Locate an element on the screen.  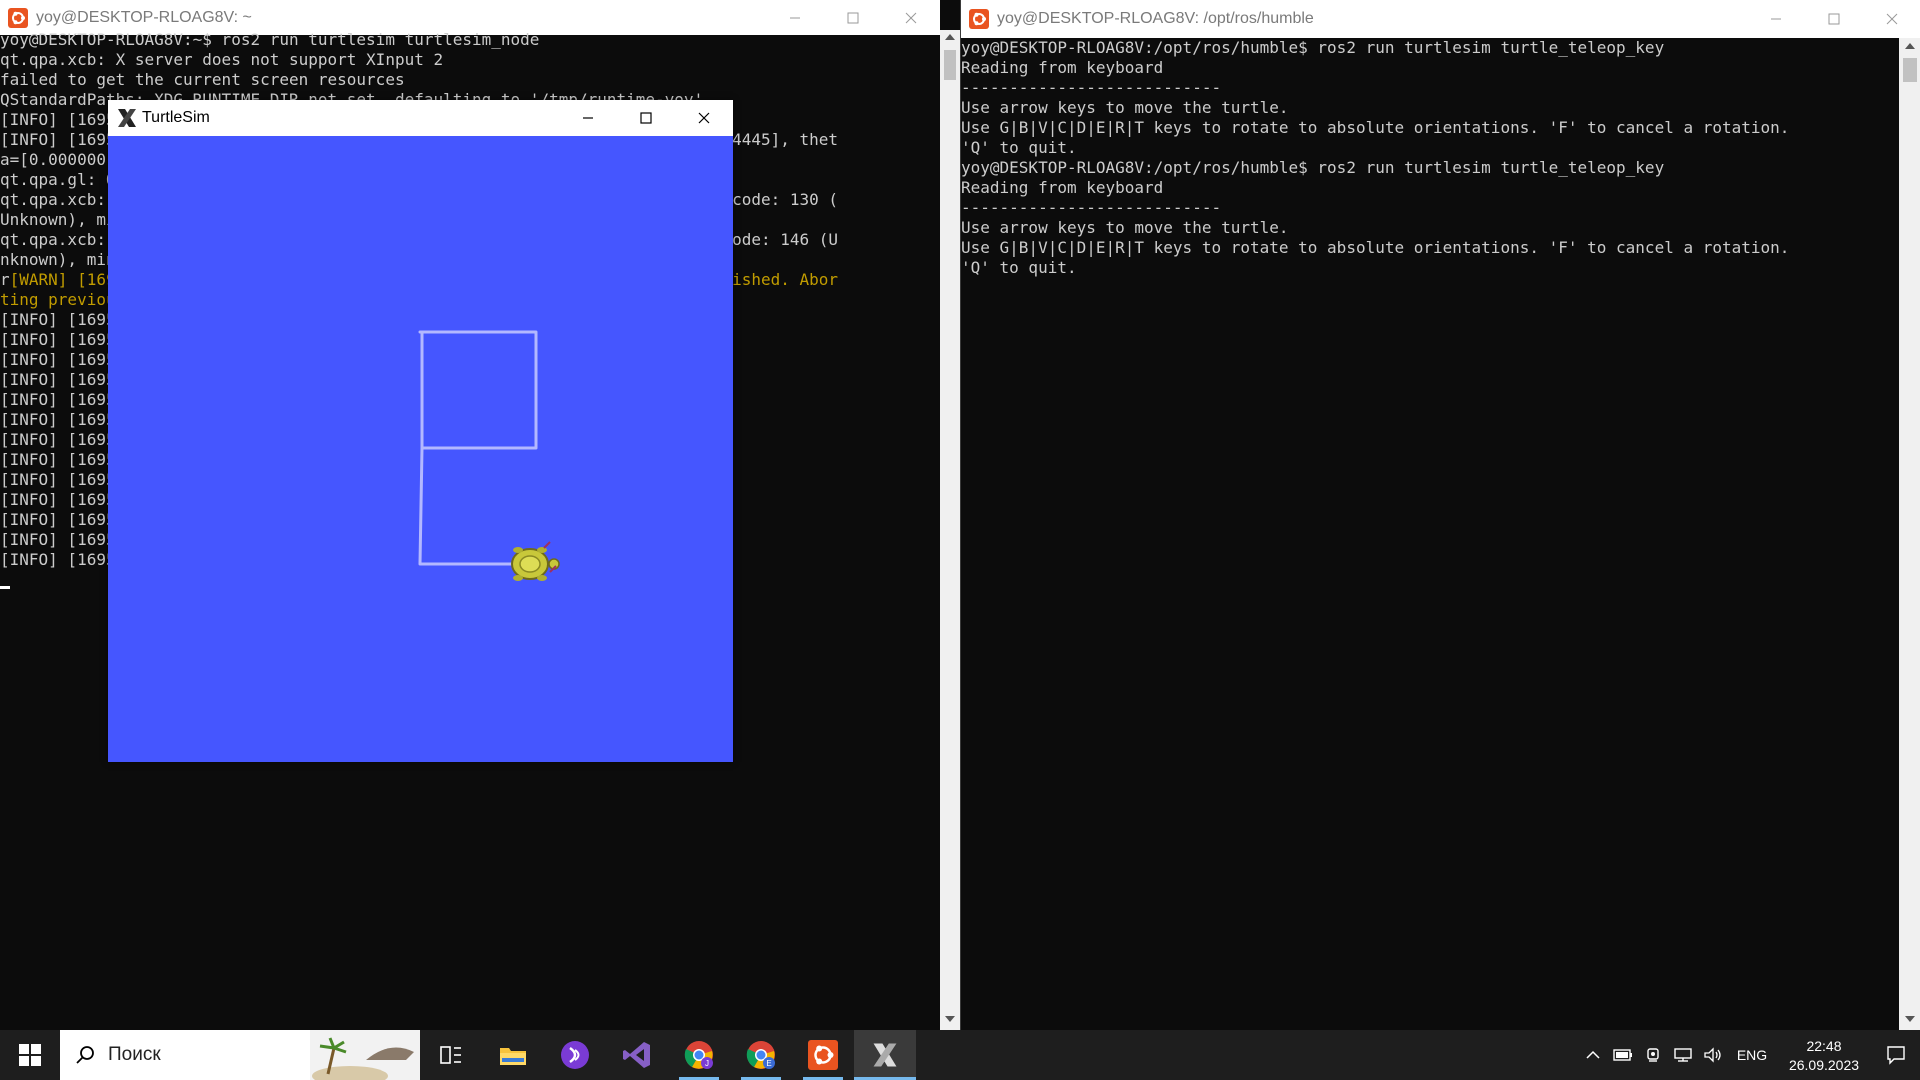
volume-button is located at coordinates (1713, 1055).